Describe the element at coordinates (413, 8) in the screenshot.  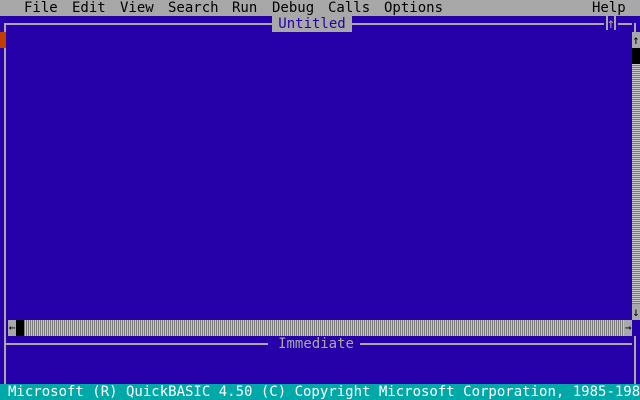
I see `menu-options: Options` at that location.